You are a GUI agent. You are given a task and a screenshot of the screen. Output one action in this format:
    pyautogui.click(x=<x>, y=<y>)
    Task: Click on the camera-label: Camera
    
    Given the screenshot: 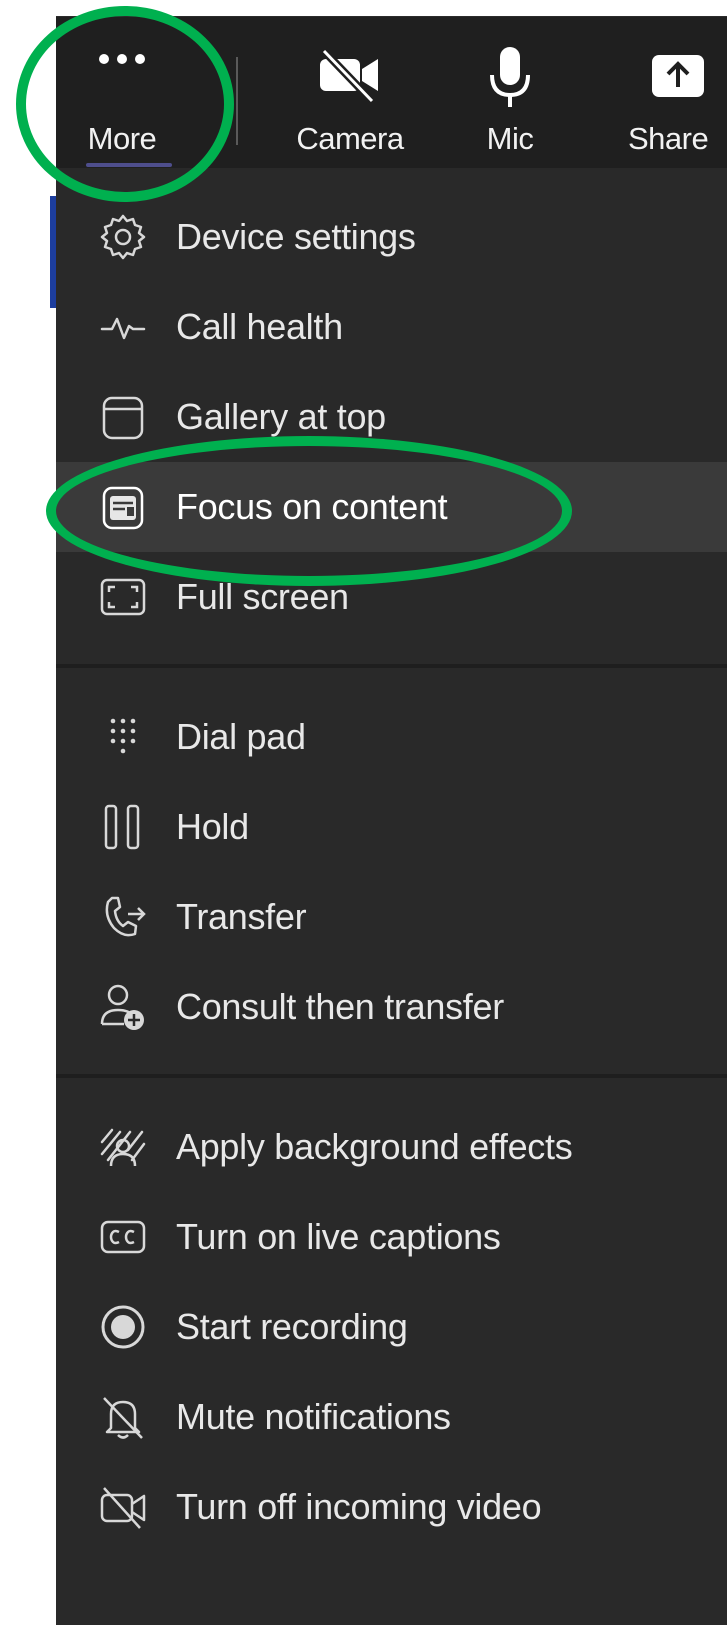 What is the action you would take?
    pyautogui.click(x=350, y=138)
    